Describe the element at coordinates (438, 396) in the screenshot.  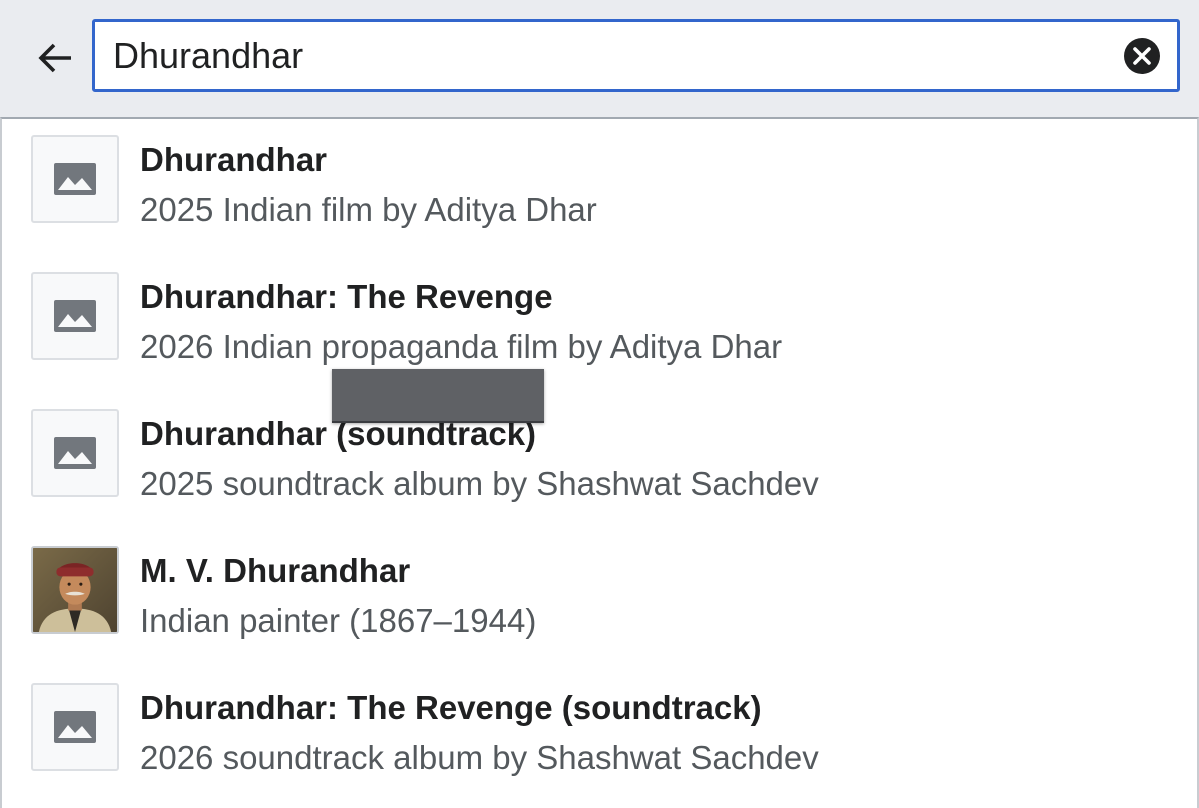
I see `overlay-block` at that location.